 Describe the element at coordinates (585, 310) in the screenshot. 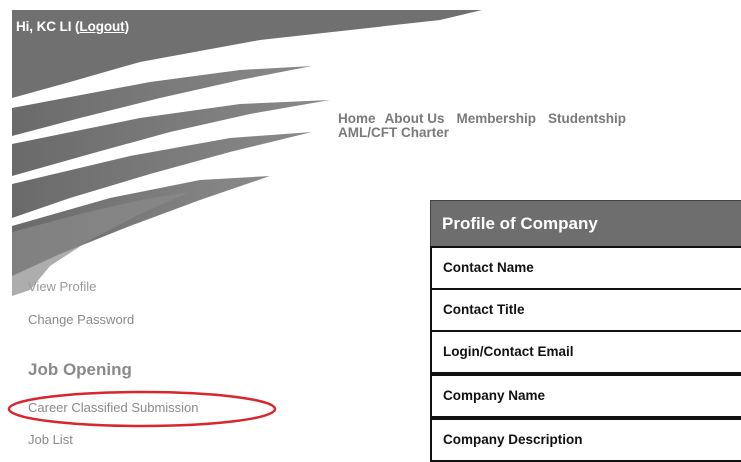

I see `panel-row-contact-title: Contact Title` at that location.